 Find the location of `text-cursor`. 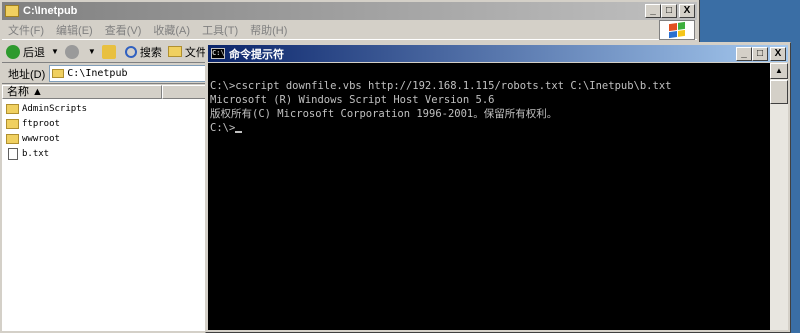

text-cursor is located at coordinates (239, 132).